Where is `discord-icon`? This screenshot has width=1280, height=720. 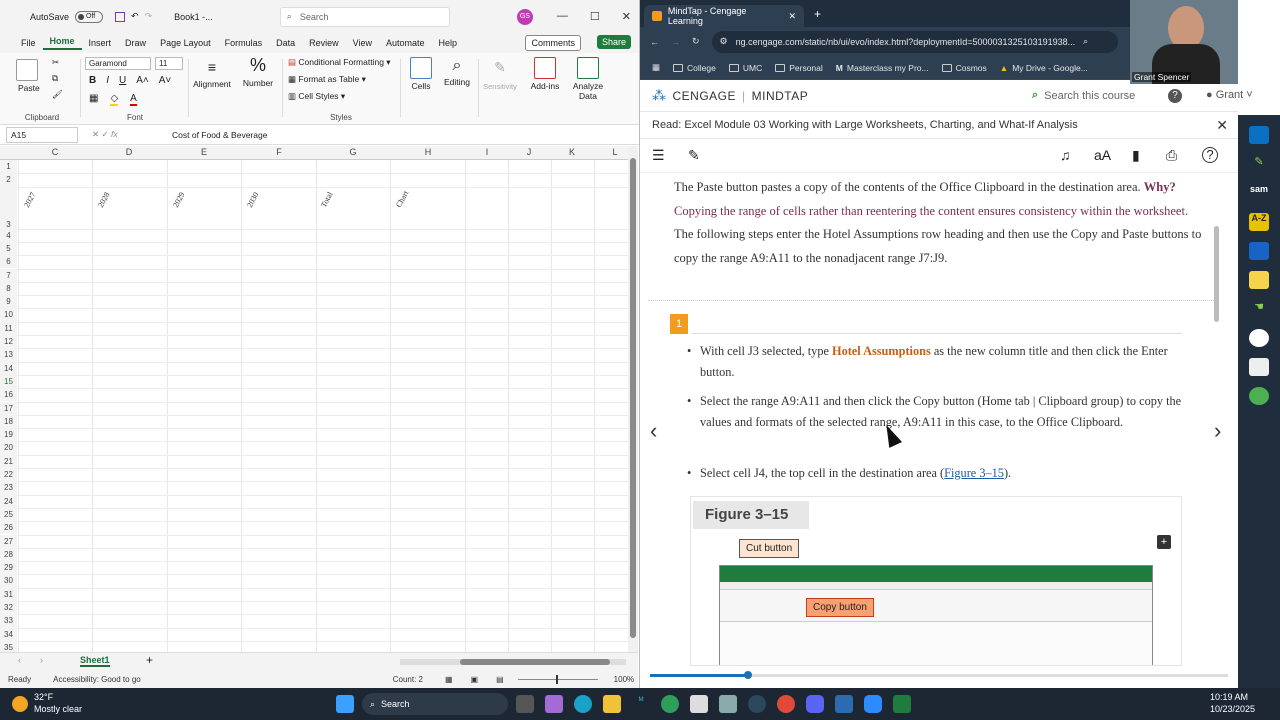
discord-icon is located at coordinates (815, 704).